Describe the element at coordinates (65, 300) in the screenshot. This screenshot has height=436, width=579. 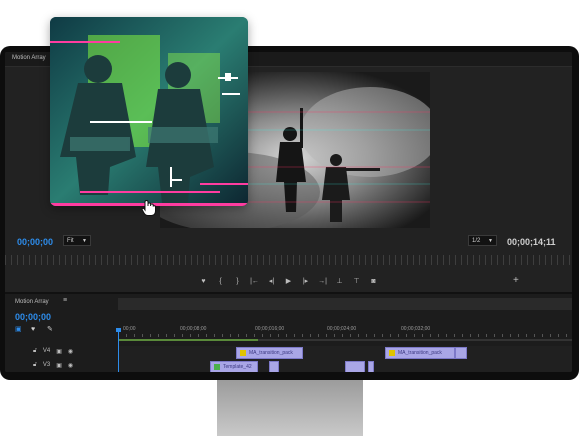
I see `panel-menu-icon: ≡` at that location.